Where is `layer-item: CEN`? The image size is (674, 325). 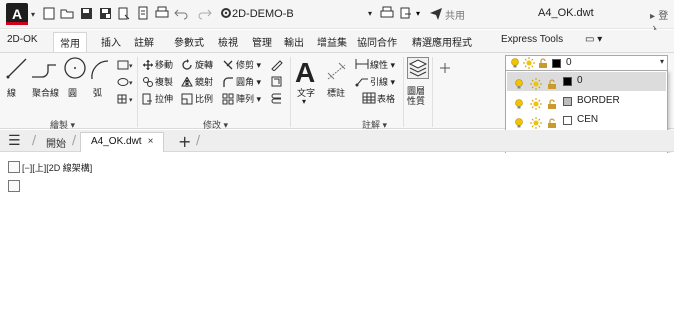 layer-item: CEN is located at coordinates (586, 120).